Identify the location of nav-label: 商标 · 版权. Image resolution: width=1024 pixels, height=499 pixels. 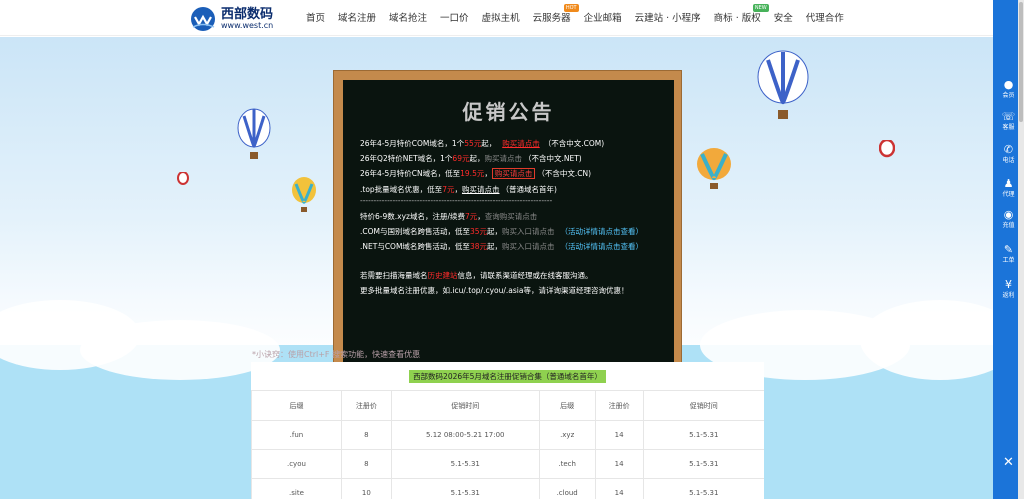
(737, 18).